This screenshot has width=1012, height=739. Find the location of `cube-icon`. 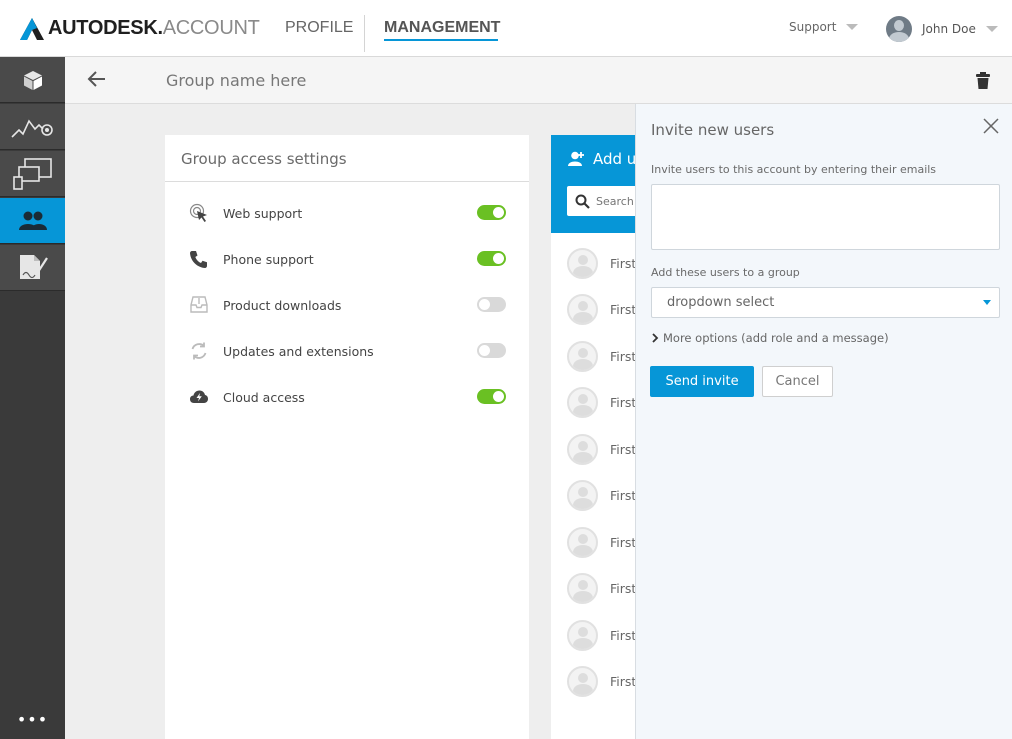

cube-icon is located at coordinates (32, 80).